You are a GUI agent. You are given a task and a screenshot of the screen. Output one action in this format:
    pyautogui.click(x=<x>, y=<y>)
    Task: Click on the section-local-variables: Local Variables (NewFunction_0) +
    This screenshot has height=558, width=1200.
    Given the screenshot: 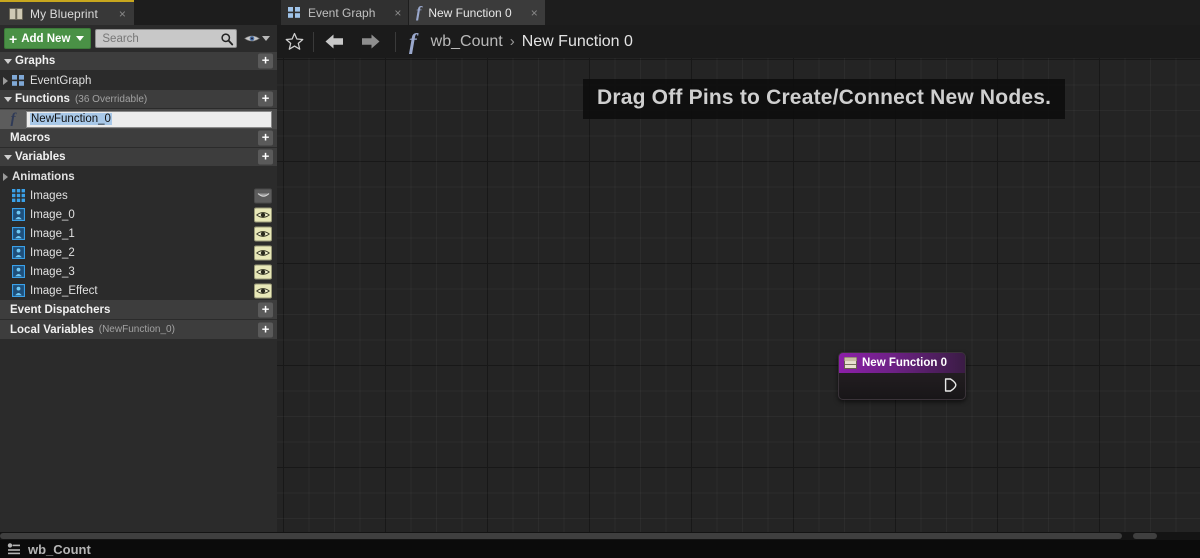 What is the action you would take?
    pyautogui.click(x=138, y=330)
    